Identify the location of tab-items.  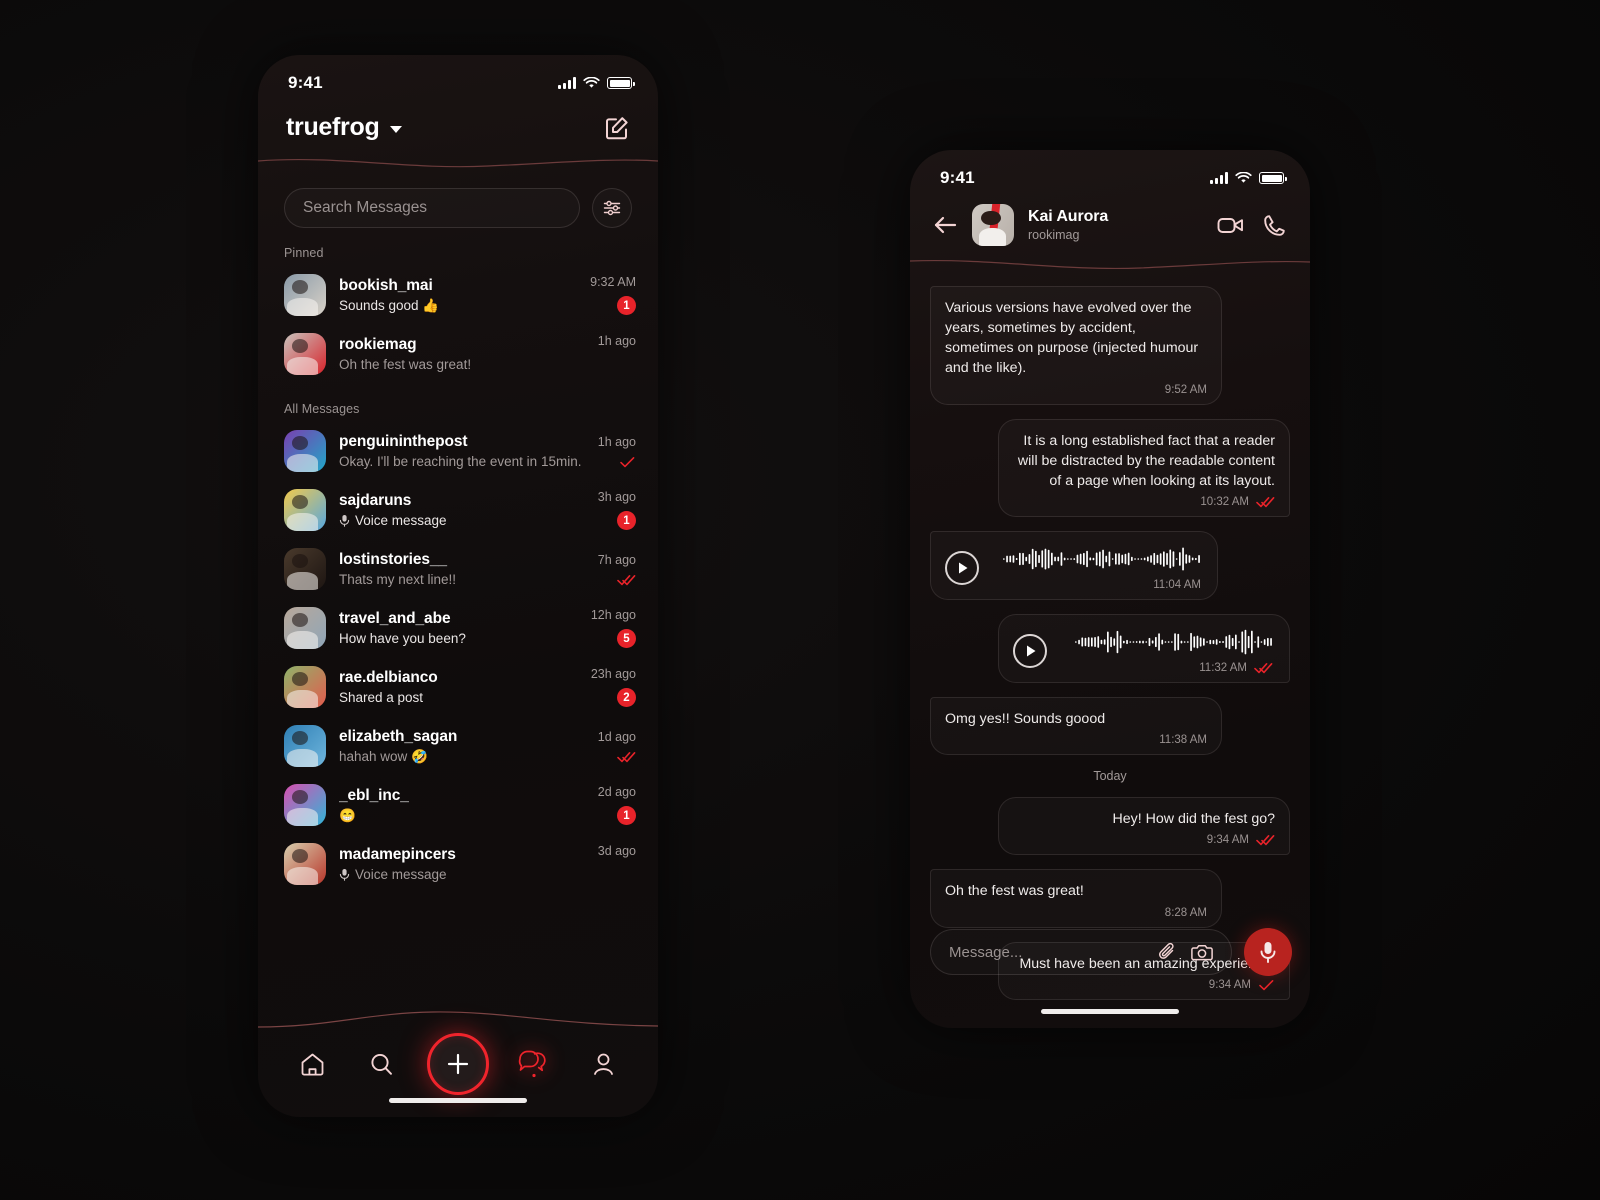
(458, 1064).